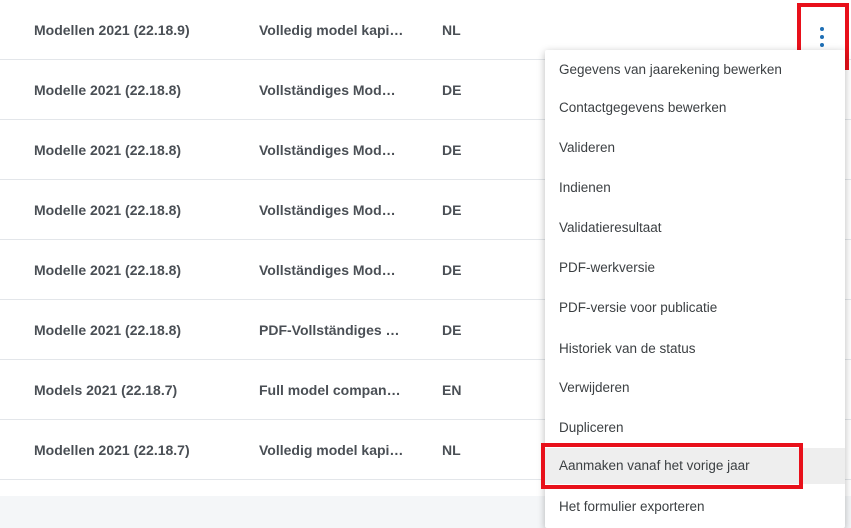 The height and width of the screenshot is (528, 851). I want to click on menu-item-pdf-publication: PDF-versie voor publicatie, so click(695, 308).